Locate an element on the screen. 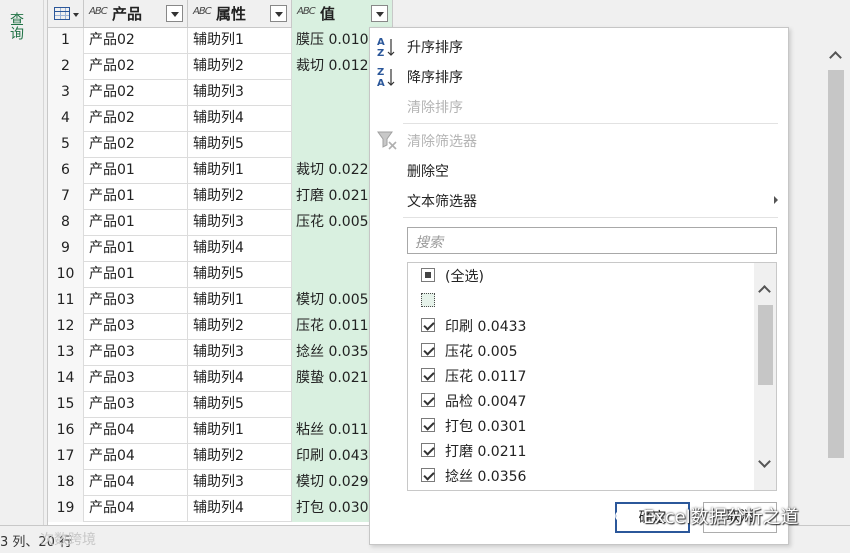  table-row: 4 产品02 辅助列4 is located at coordinates (220, 119).